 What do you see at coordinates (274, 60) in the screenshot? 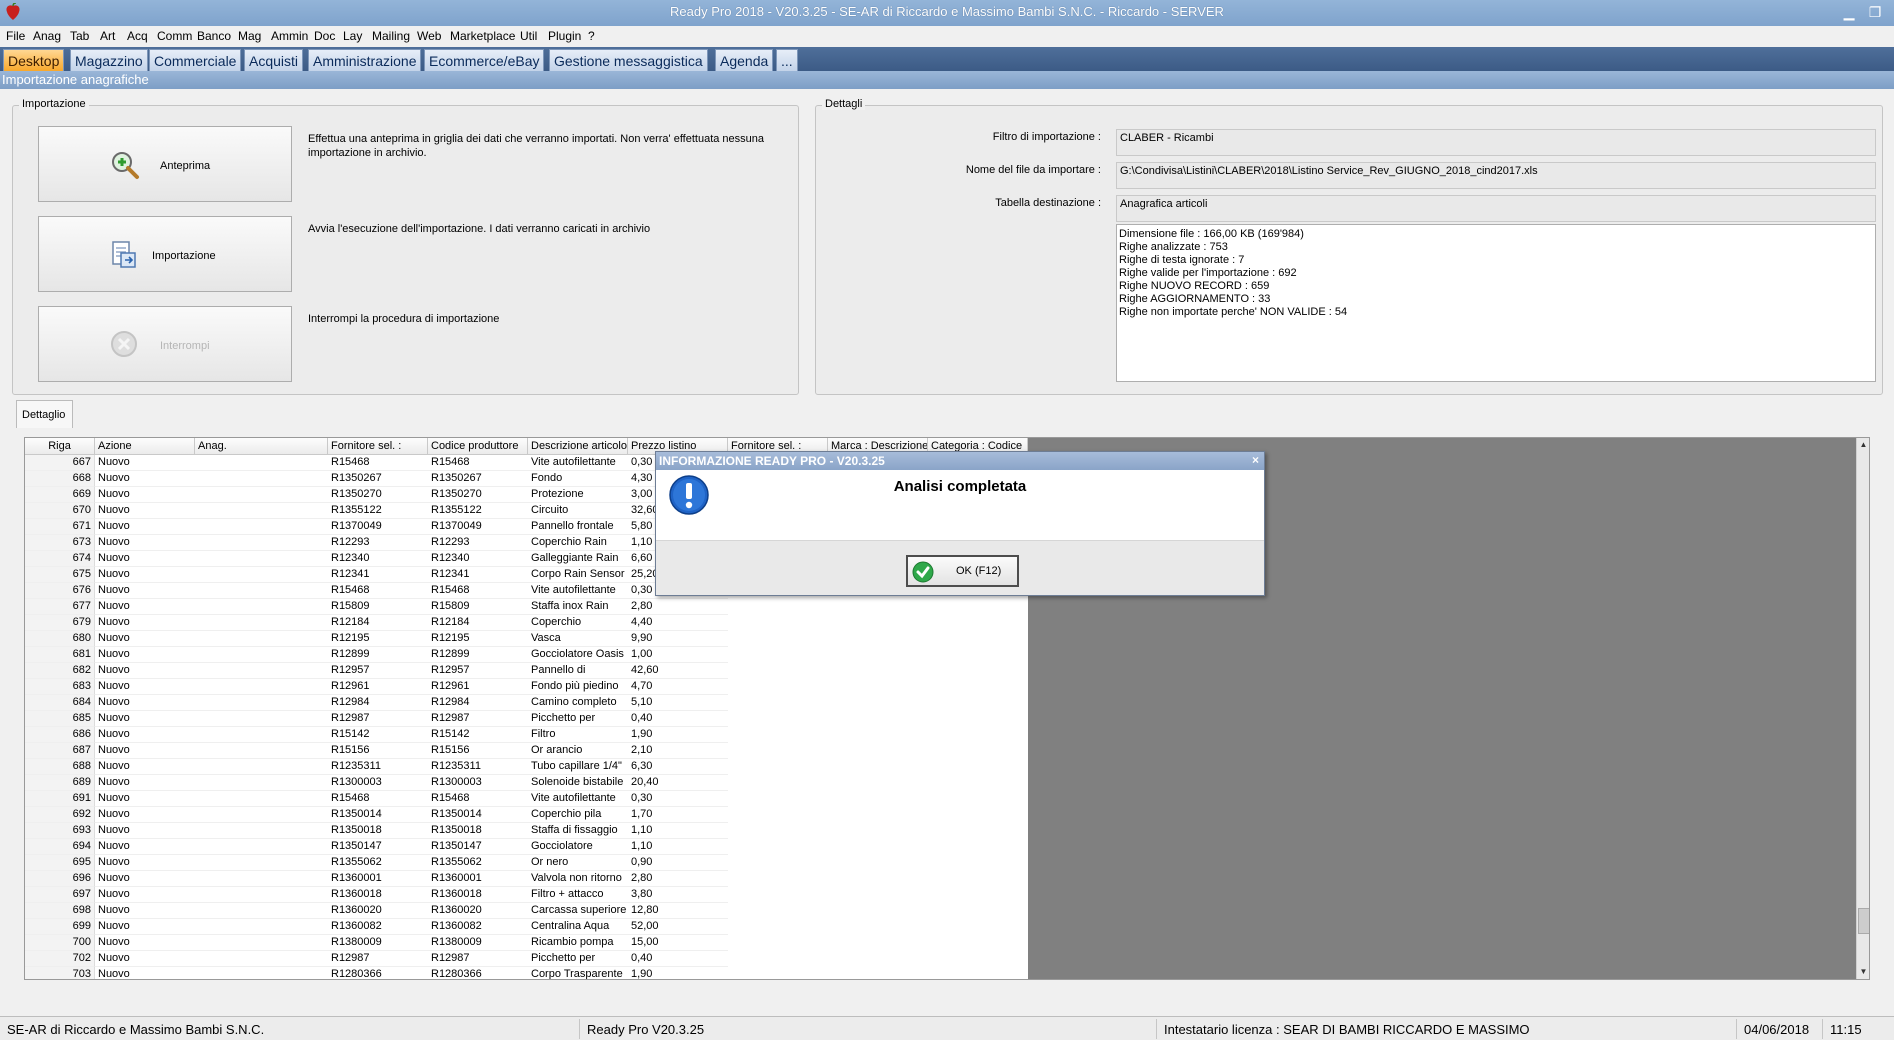
I see `tab-acquisti: Acquisti` at bounding box center [274, 60].